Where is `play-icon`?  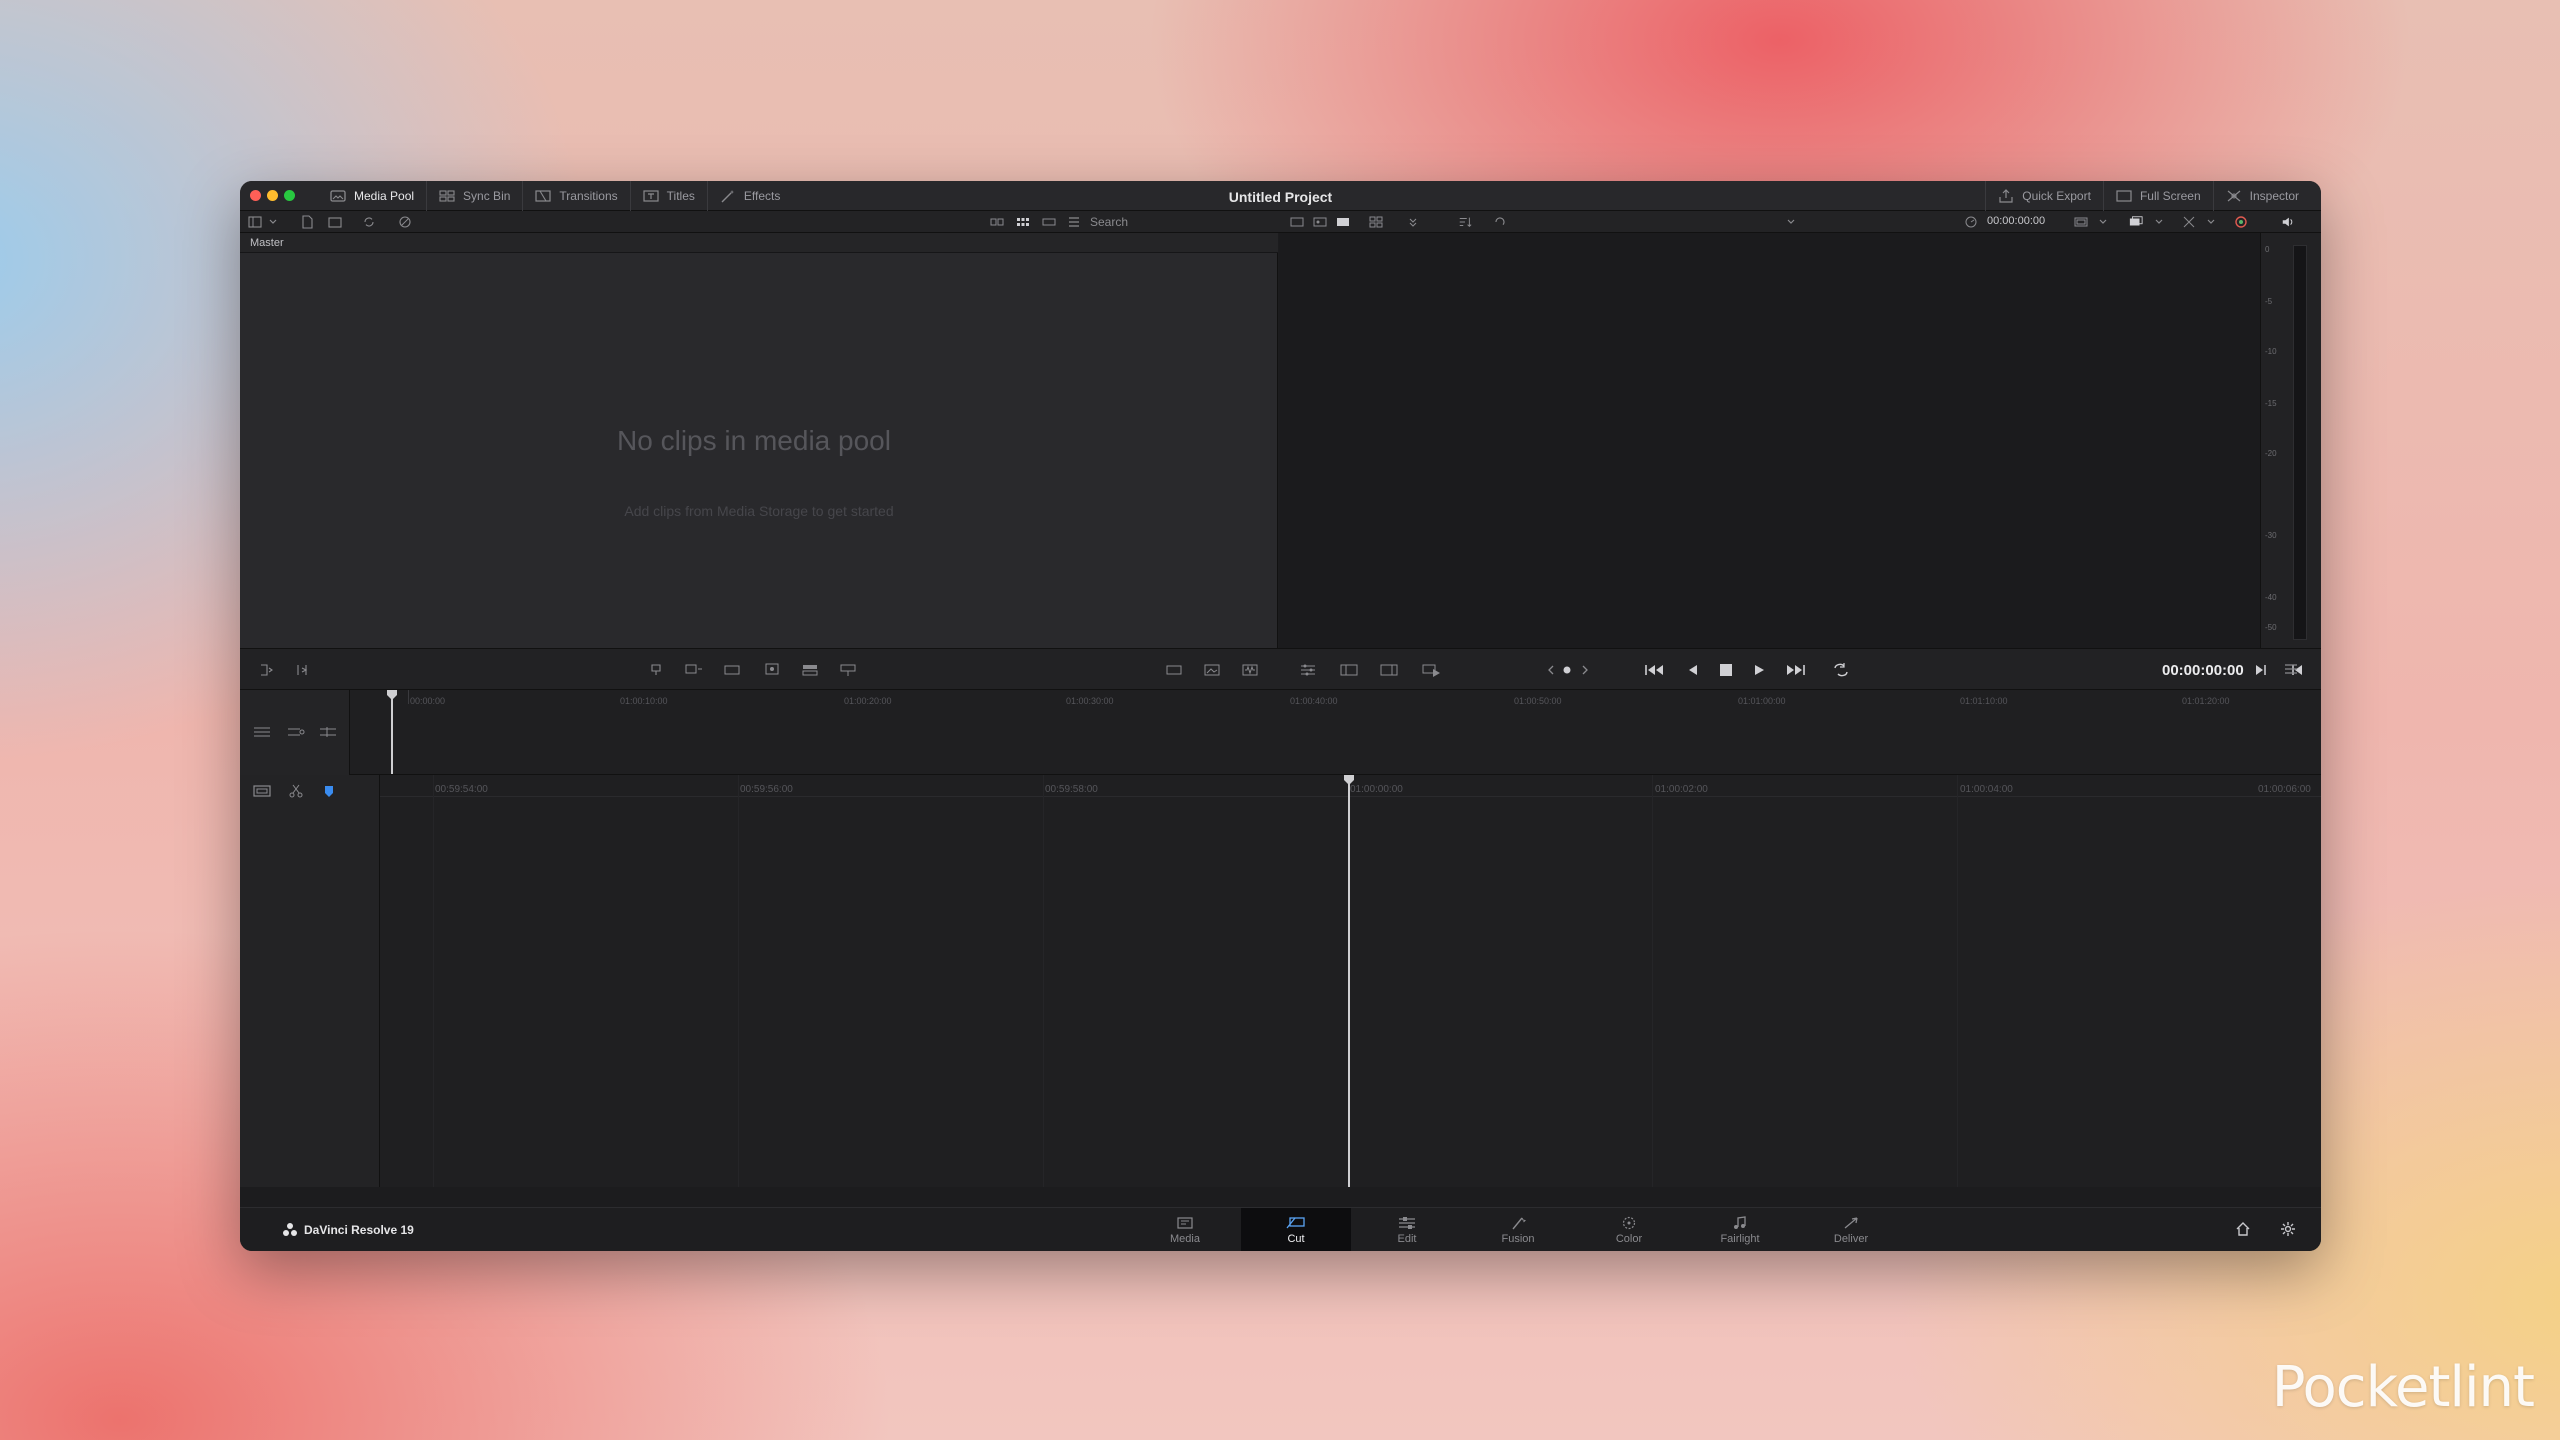
play-icon is located at coordinates (1759, 670).